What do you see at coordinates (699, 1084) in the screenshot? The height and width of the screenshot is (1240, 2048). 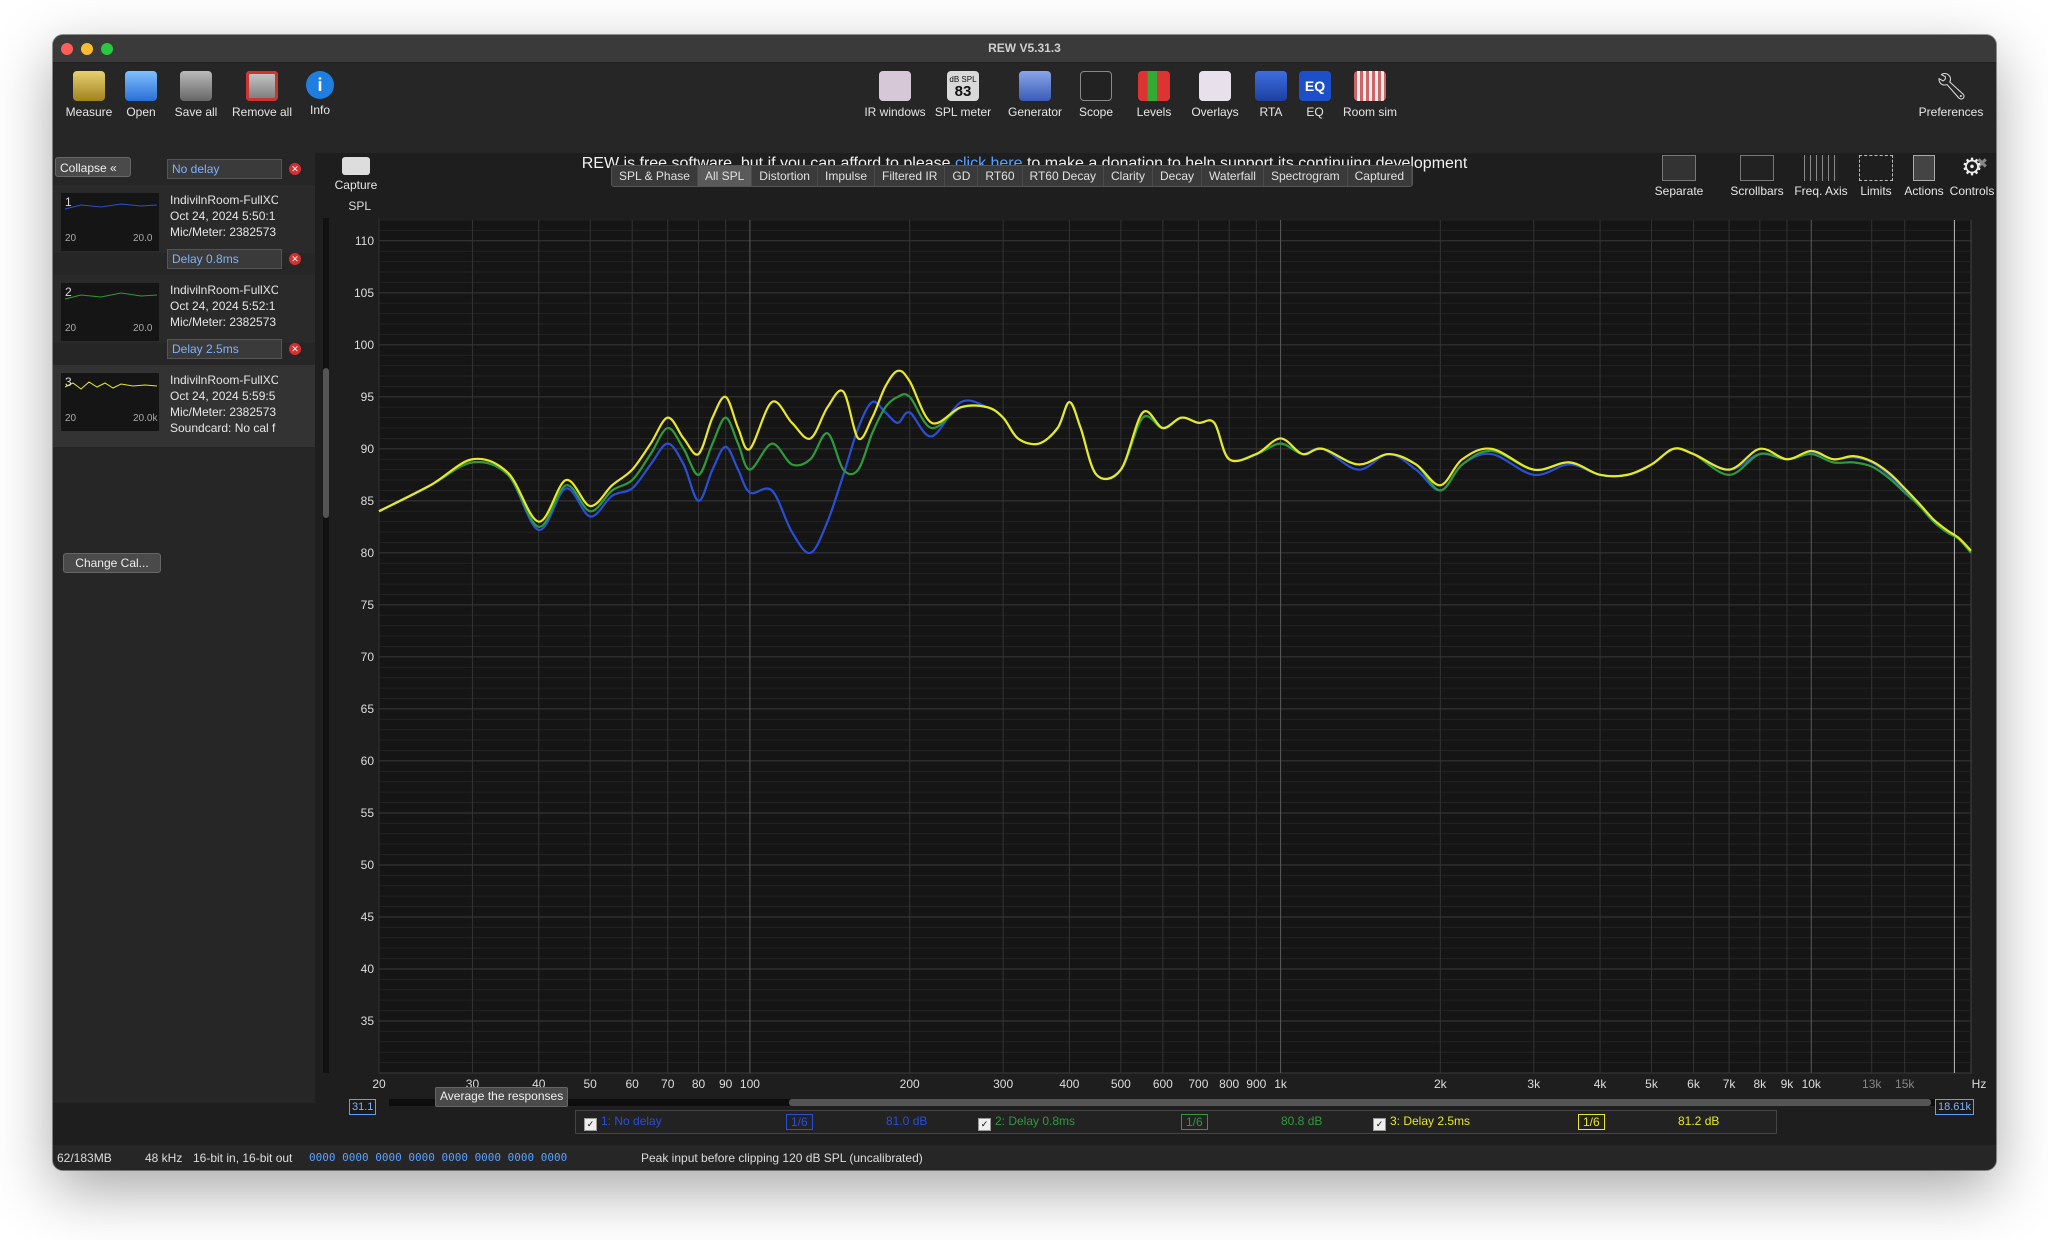 I see `x-tick-label: 80` at bounding box center [699, 1084].